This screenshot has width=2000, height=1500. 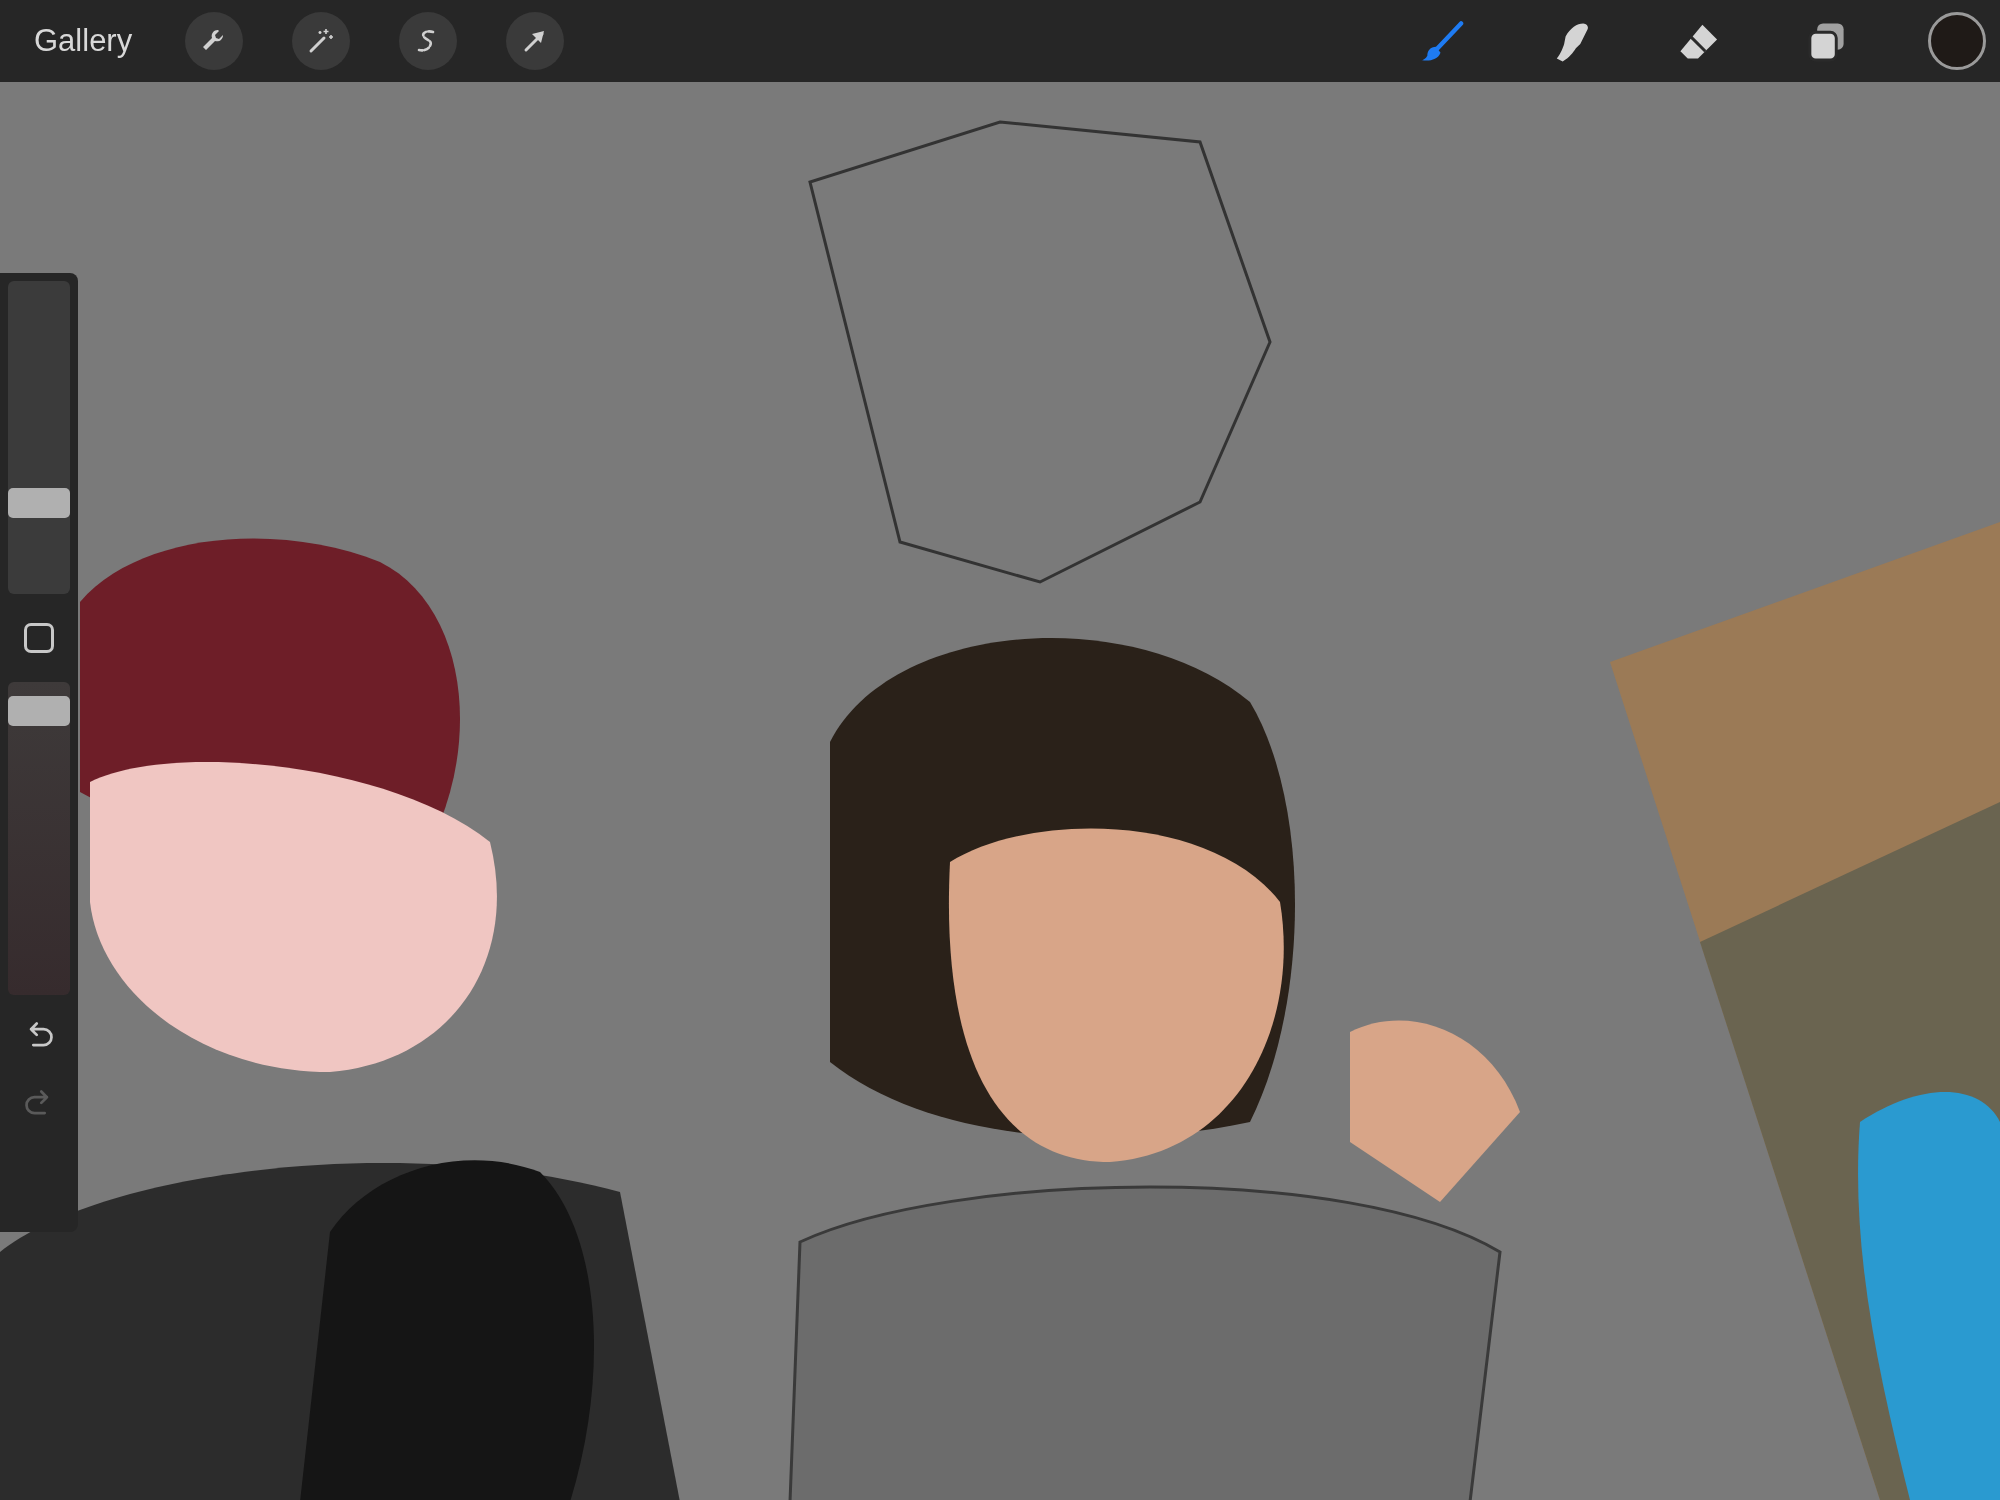 I want to click on square-icon, so click(x=39, y=638).